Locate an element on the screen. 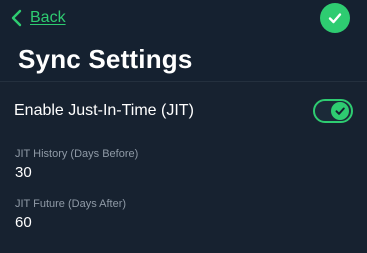  jit-toggle is located at coordinates (333, 111).